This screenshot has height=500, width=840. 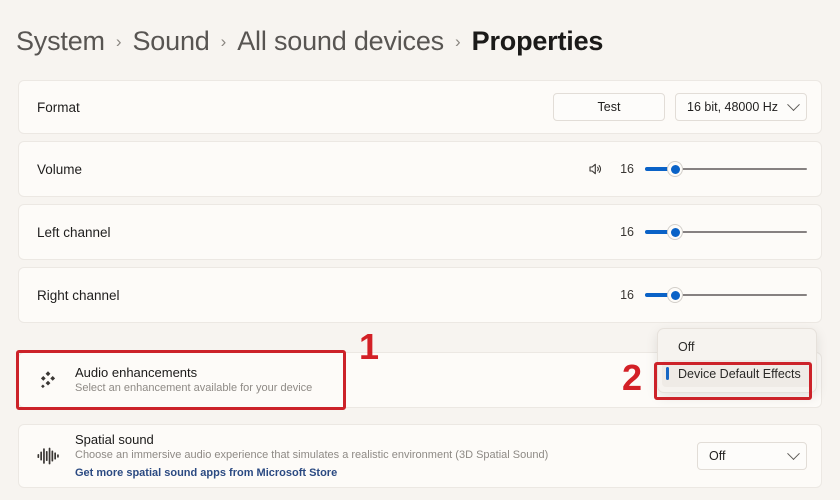 What do you see at coordinates (60, 169) in the screenshot?
I see `volume-label: Volume` at bounding box center [60, 169].